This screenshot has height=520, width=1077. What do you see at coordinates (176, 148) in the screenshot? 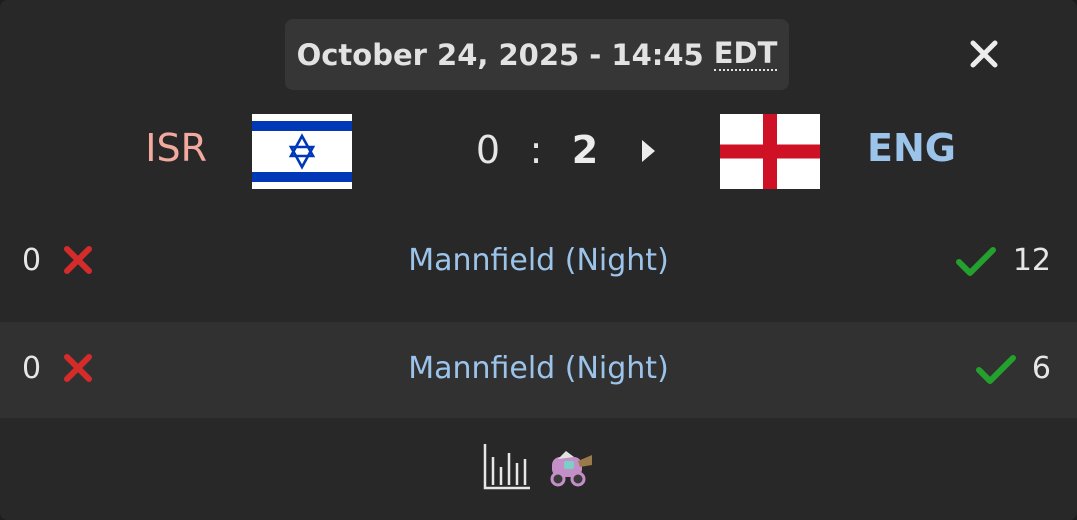
I see `team-left-name: ISR` at bounding box center [176, 148].